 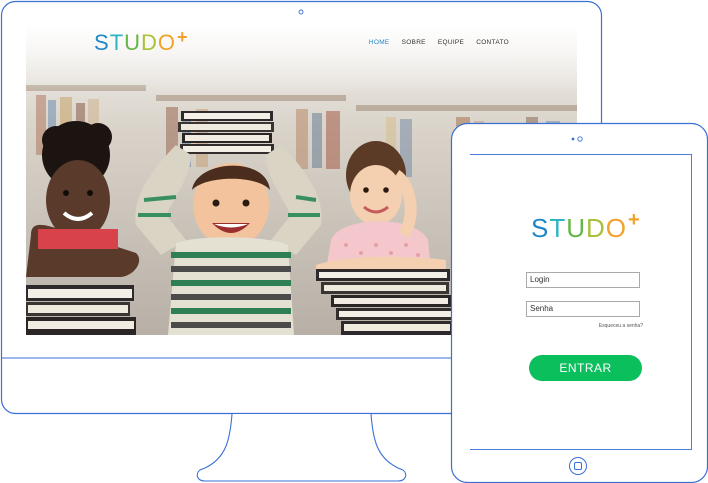 What do you see at coordinates (634, 220) in the screenshot?
I see `logo-plus: +` at bounding box center [634, 220].